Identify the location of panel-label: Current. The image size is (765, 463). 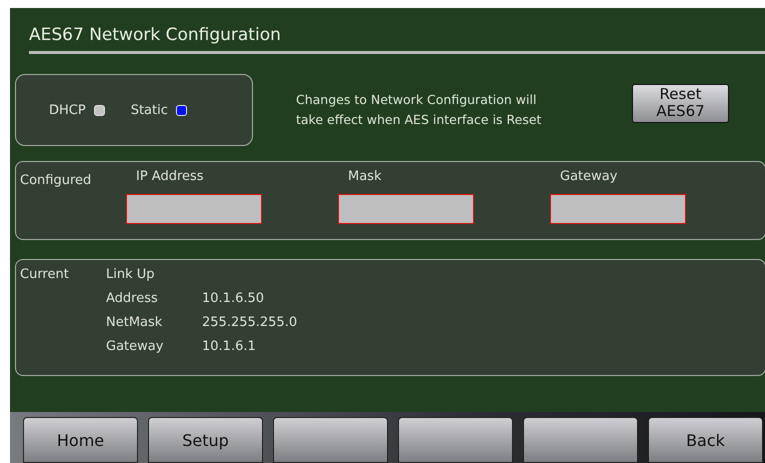
(45, 275).